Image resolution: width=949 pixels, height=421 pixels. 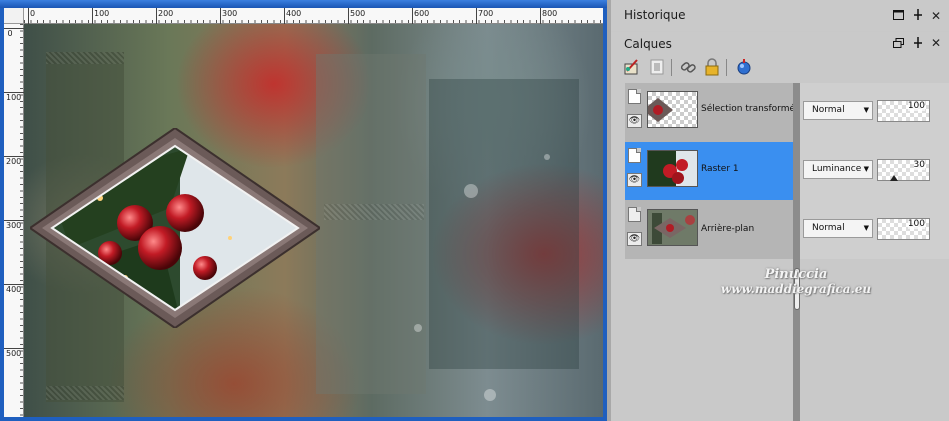 What do you see at coordinates (712, 67) in the screenshot?
I see `lock-icon` at bounding box center [712, 67].